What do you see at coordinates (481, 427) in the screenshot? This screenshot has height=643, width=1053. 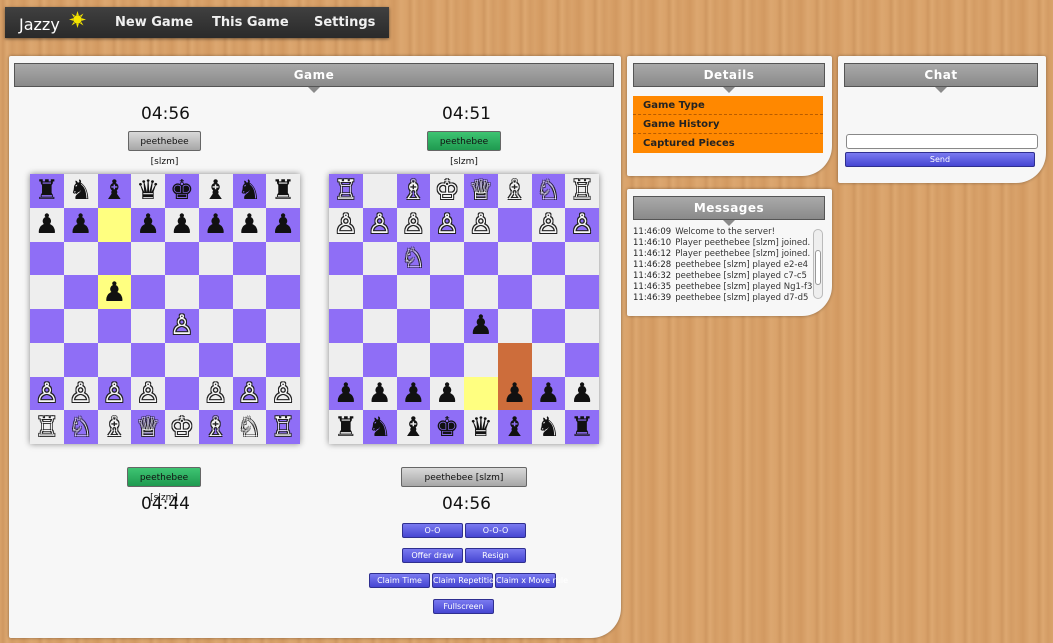 I see `black-queen-icon: ♛` at bounding box center [481, 427].